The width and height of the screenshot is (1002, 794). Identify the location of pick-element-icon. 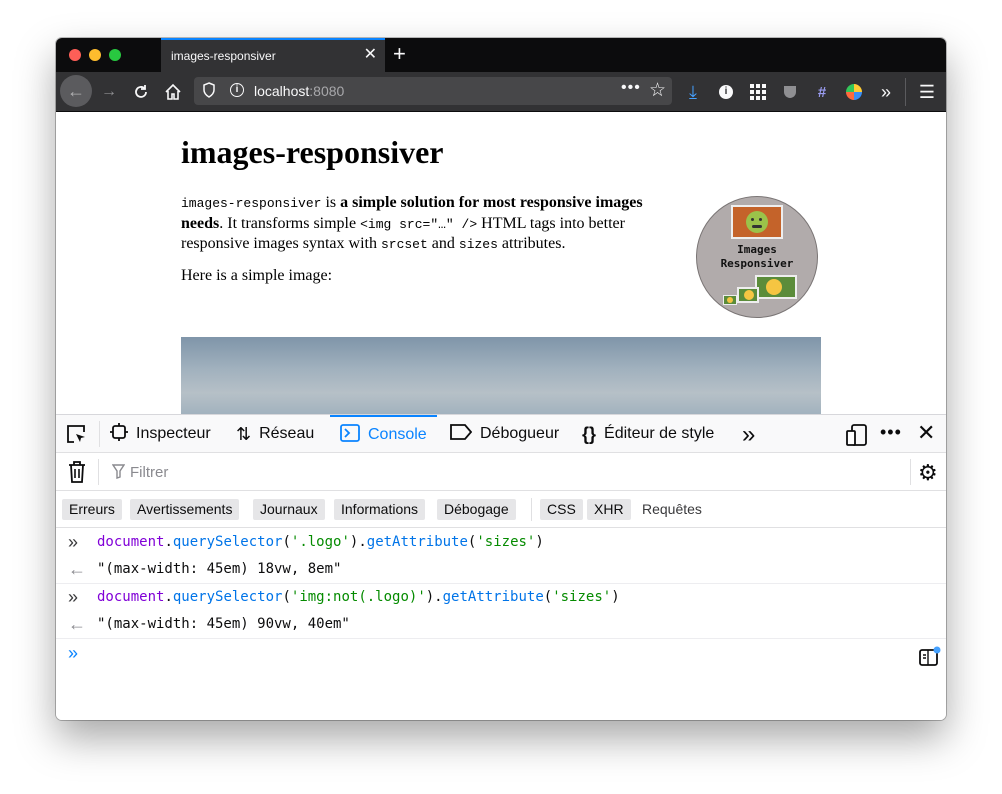
(77, 436).